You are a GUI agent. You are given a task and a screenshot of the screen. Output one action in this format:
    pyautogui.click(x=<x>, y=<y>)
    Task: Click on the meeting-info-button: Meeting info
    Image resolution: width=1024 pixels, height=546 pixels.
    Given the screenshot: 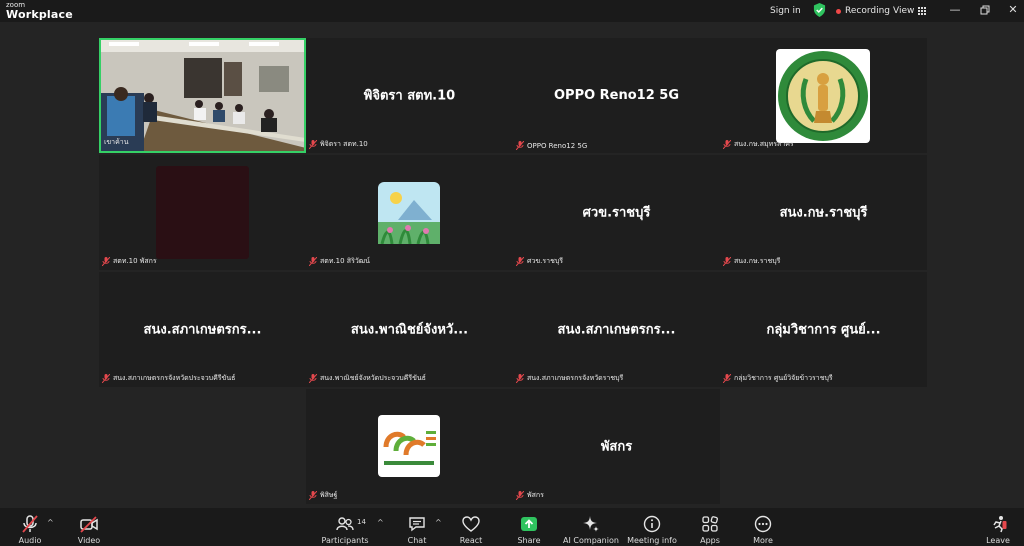 What is the action you would take?
    pyautogui.click(x=652, y=528)
    